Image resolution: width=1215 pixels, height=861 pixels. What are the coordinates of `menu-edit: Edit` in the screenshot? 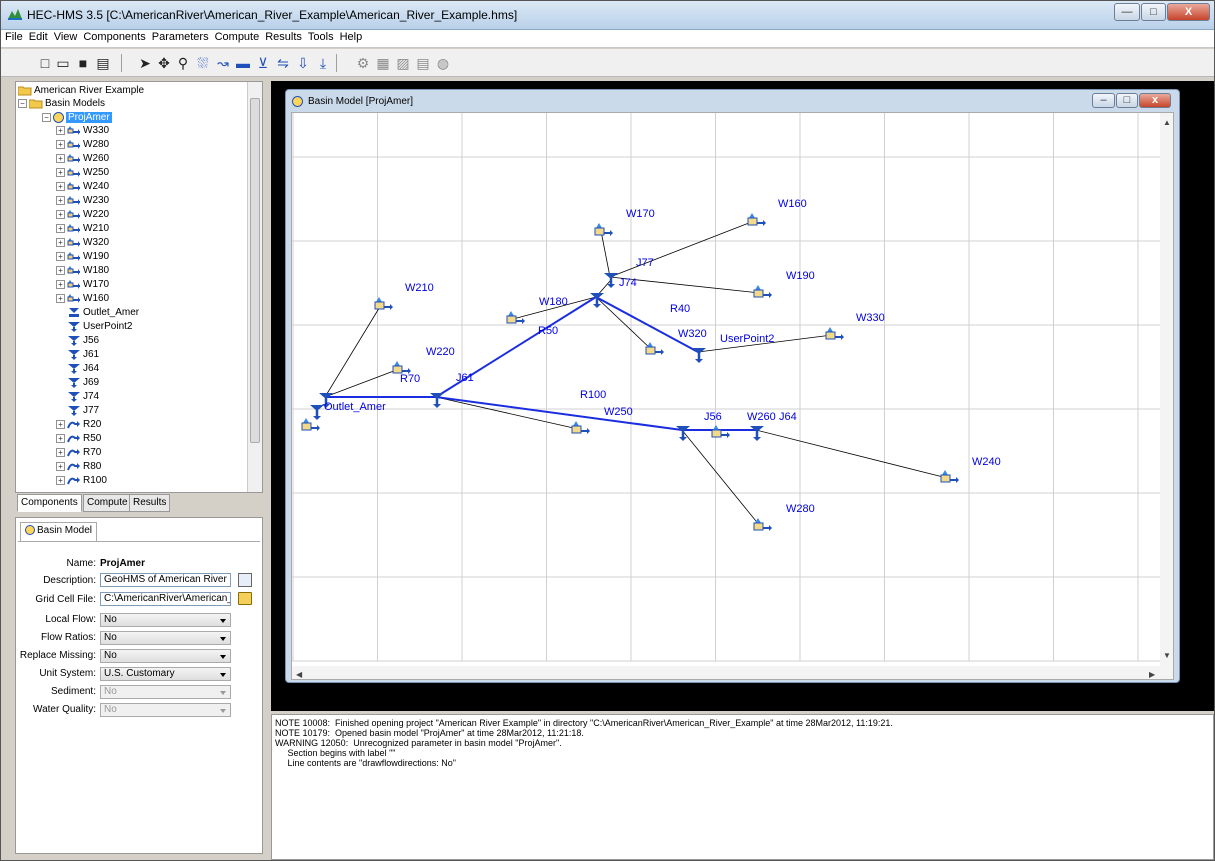 It's located at (37, 36).